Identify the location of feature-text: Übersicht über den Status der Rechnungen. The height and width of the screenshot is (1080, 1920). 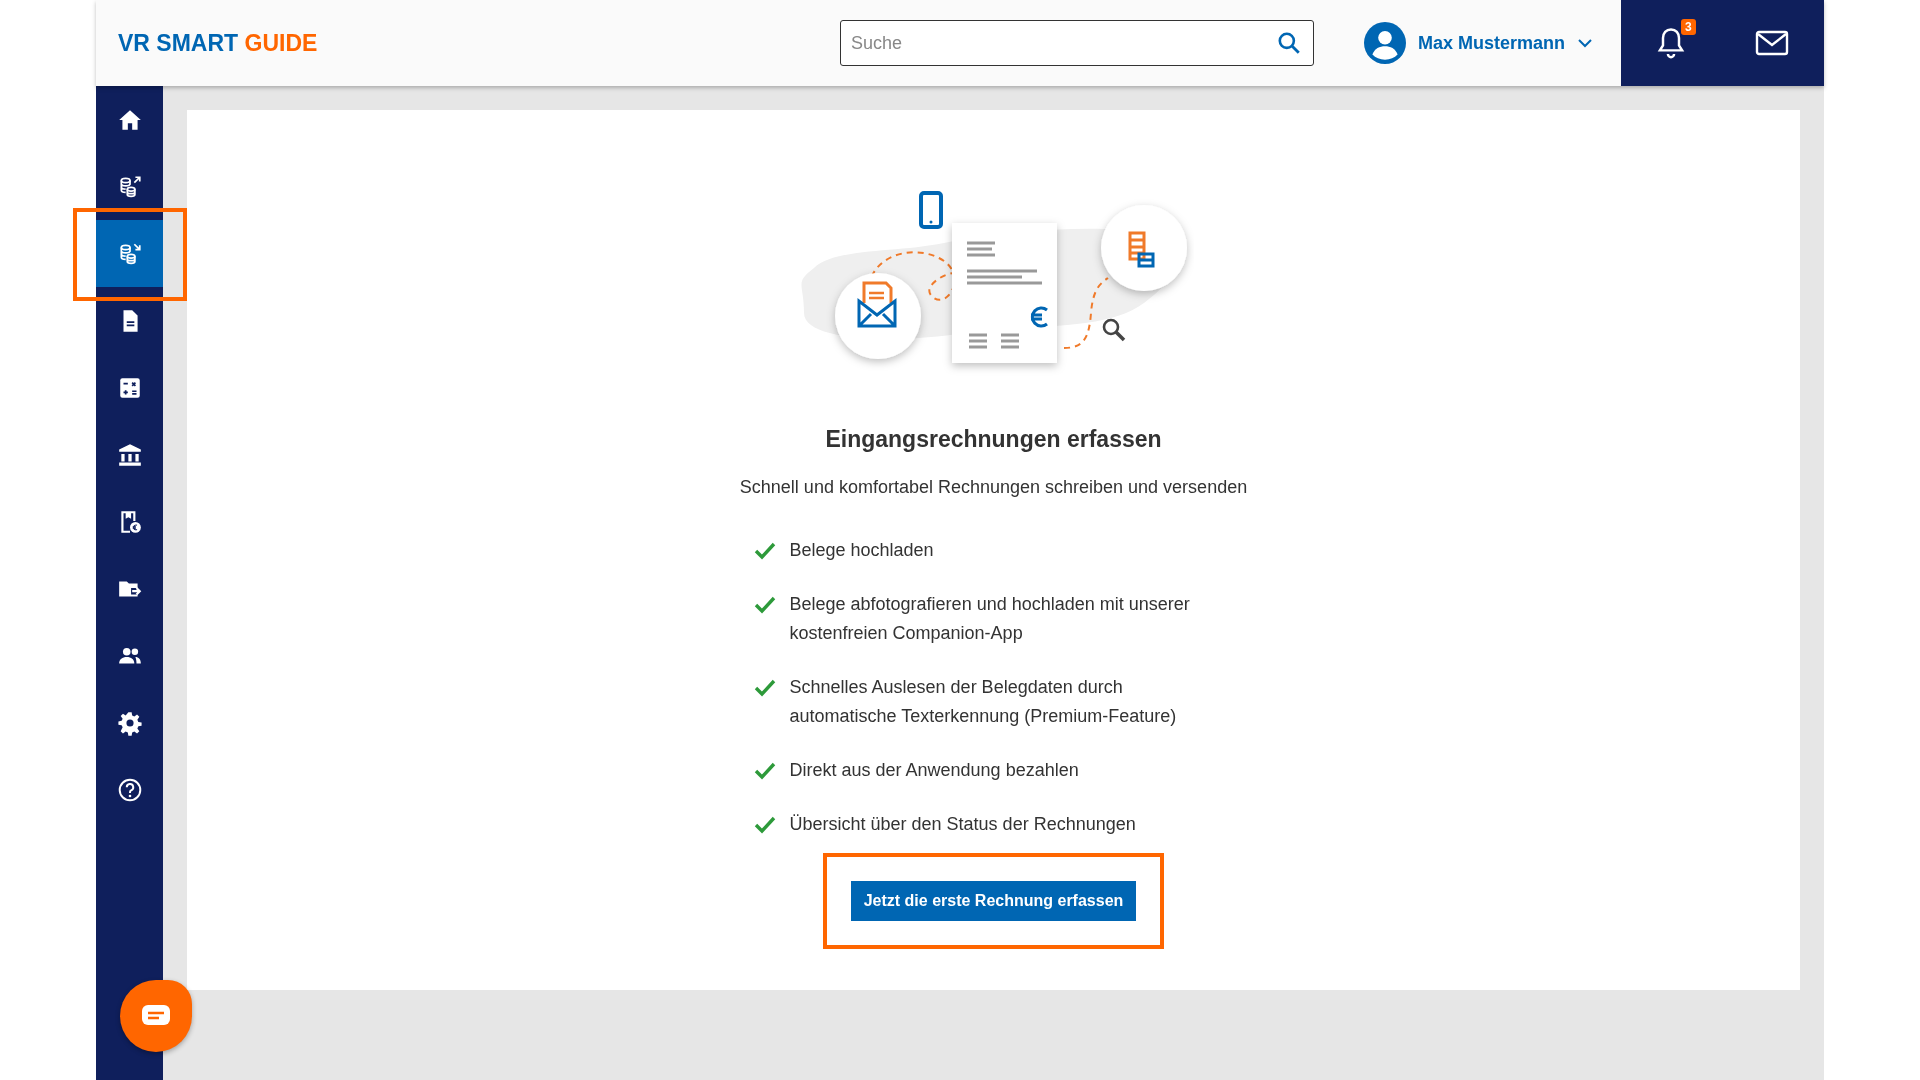
(962, 824).